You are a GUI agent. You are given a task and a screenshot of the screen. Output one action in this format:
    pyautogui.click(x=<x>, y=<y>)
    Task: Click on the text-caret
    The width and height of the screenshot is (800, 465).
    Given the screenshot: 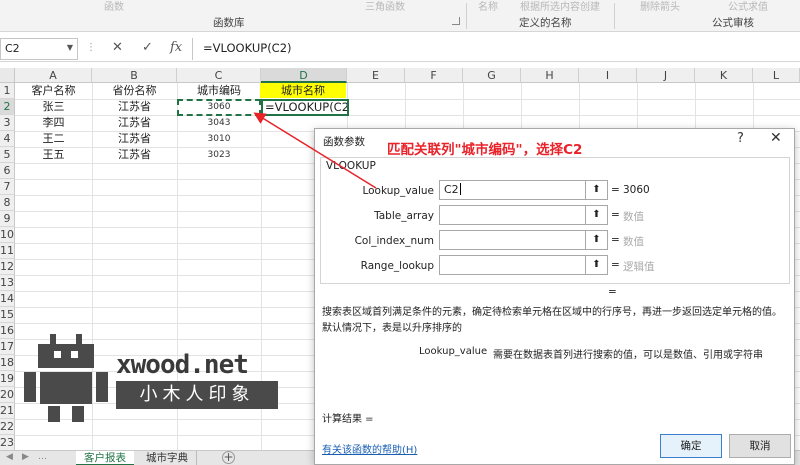 What is the action you would take?
    pyautogui.click(x=460, y=189)
    